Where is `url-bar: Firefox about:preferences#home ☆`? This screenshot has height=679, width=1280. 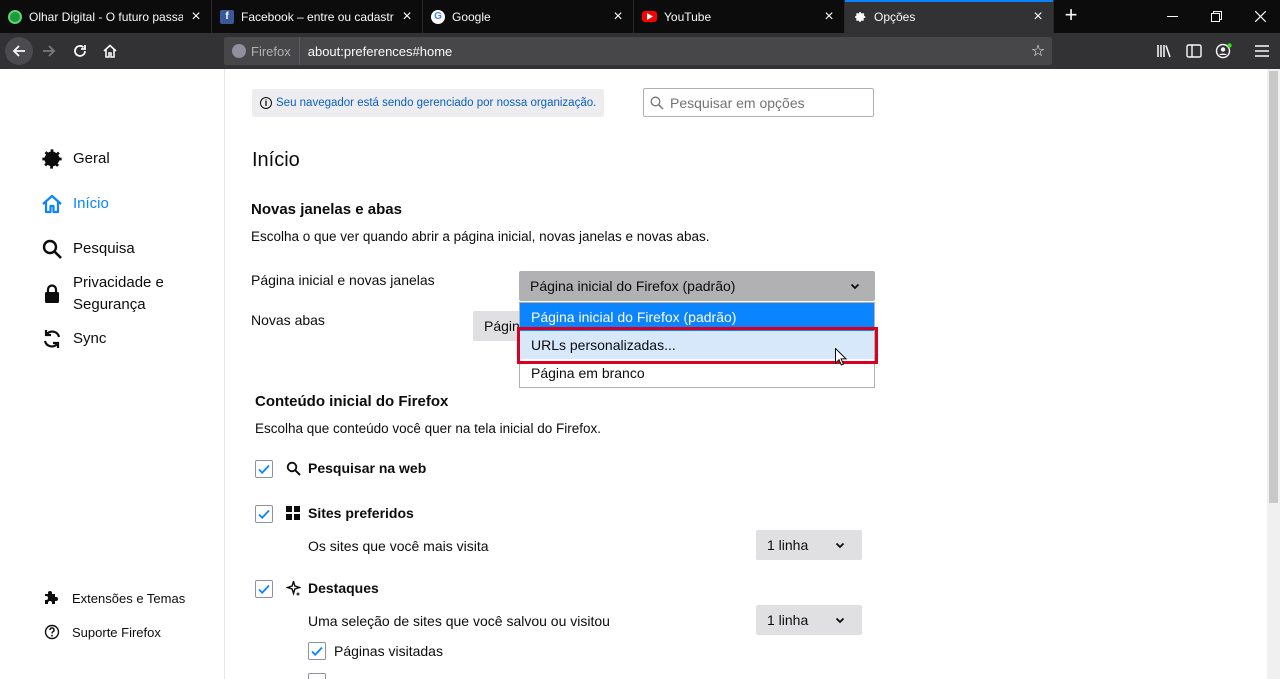 url-bar: Firefox about:preferences#home ☆ is located at coordinates (638, 51).